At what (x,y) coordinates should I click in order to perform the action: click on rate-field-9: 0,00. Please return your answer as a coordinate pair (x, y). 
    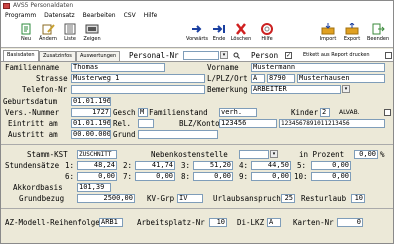
    Looking at the image, I should click on (271, 176).